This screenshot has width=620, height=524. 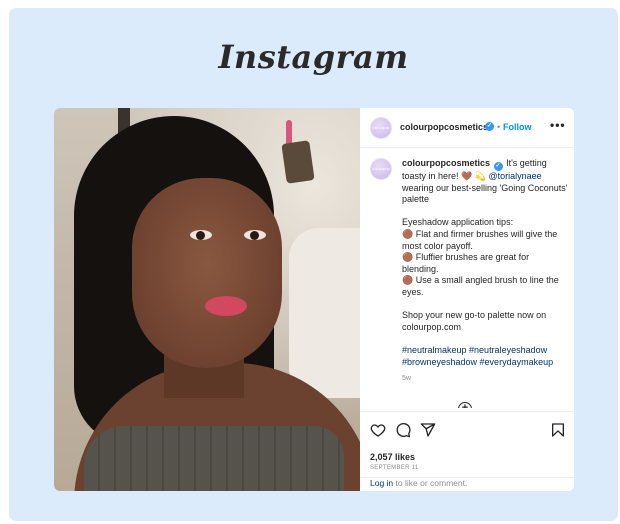 What do you see at coordinates (446, 163) in the screenshot?
I see `caption-username: colourpopcosmetics` at bounding box center [446, 163].